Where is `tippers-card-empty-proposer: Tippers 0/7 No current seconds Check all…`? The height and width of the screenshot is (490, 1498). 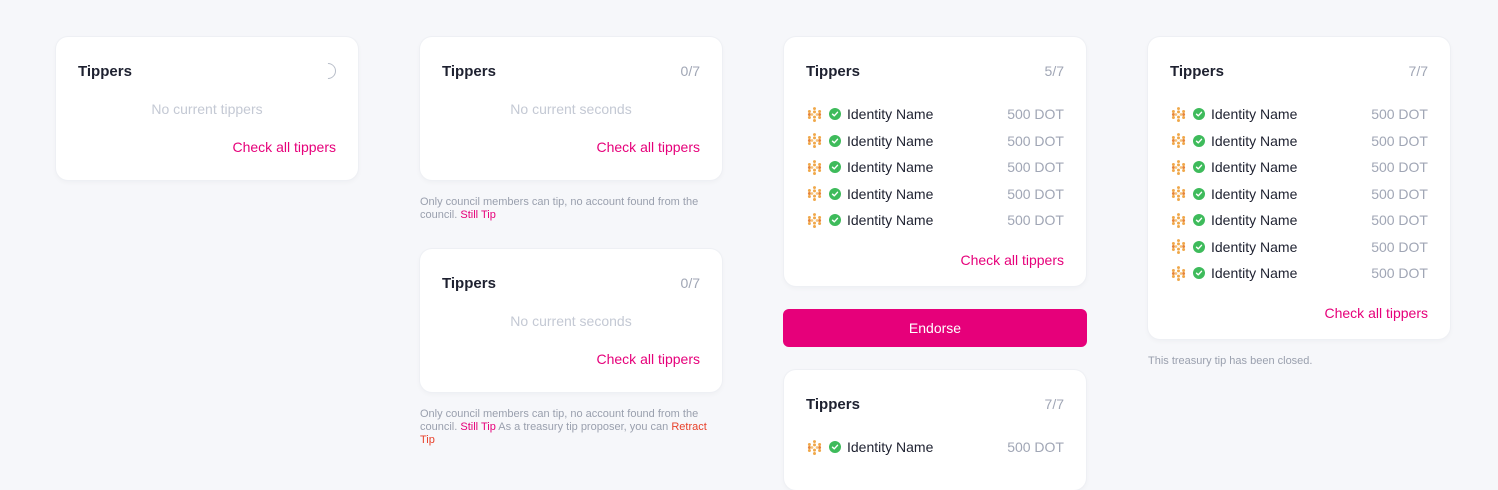 tippers-card-empty-proposer: Tippers 0/7 No current seconds Check all… is located at coordinates (571, 320).